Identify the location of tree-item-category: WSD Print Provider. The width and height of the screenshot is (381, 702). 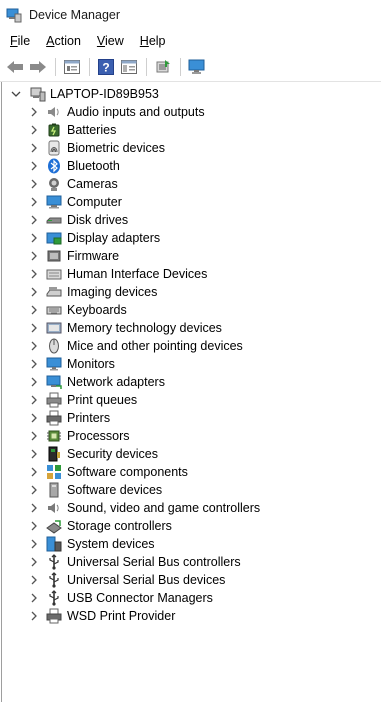
(144, 616).